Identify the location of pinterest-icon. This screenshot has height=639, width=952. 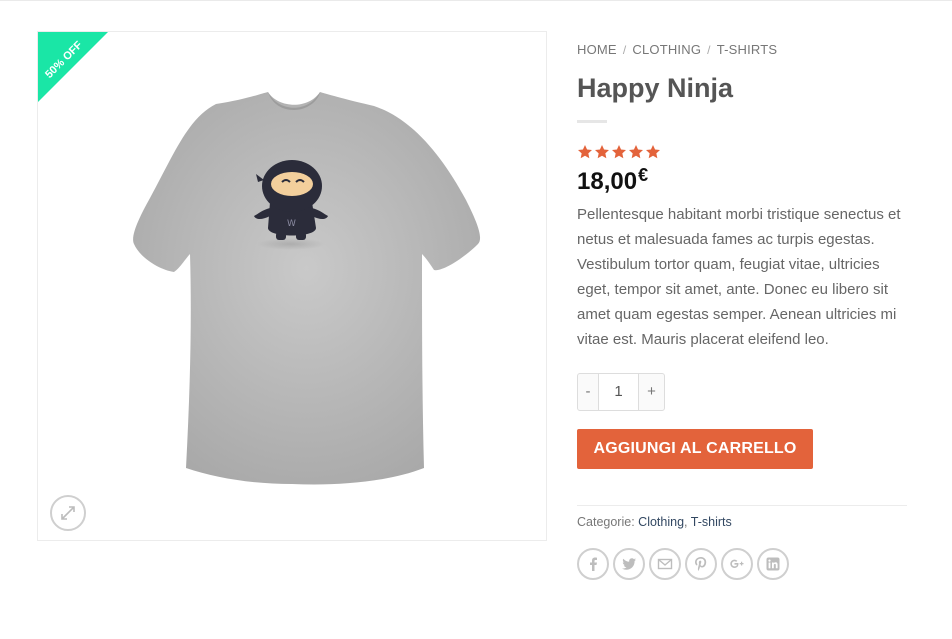
(701, 563).